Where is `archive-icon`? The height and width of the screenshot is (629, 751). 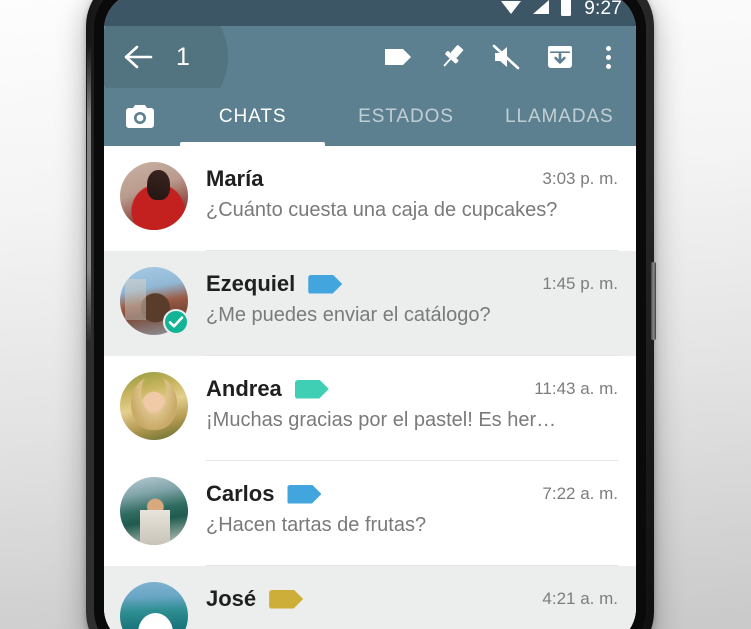
archive-icon is located at coordinates (560, 57).